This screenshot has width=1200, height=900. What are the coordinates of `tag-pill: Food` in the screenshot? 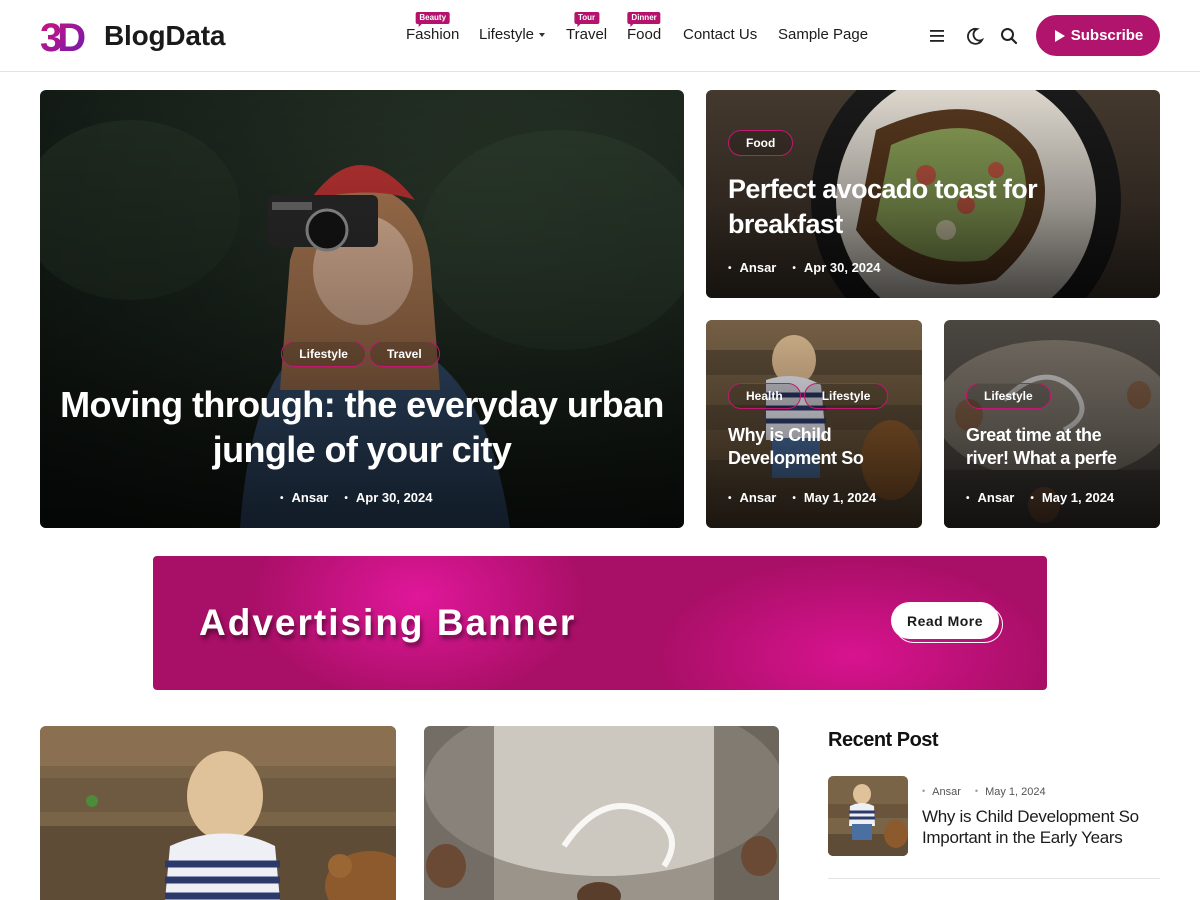 It's located at (761, 143).